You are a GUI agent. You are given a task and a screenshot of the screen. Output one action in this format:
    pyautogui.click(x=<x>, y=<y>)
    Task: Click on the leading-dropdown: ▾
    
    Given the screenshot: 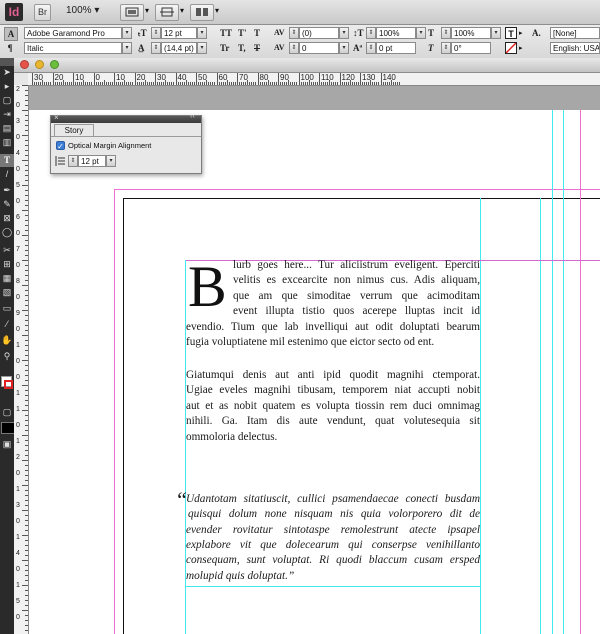 What is the action you would take?
    pyautogui.click(x=202, y=48)
    